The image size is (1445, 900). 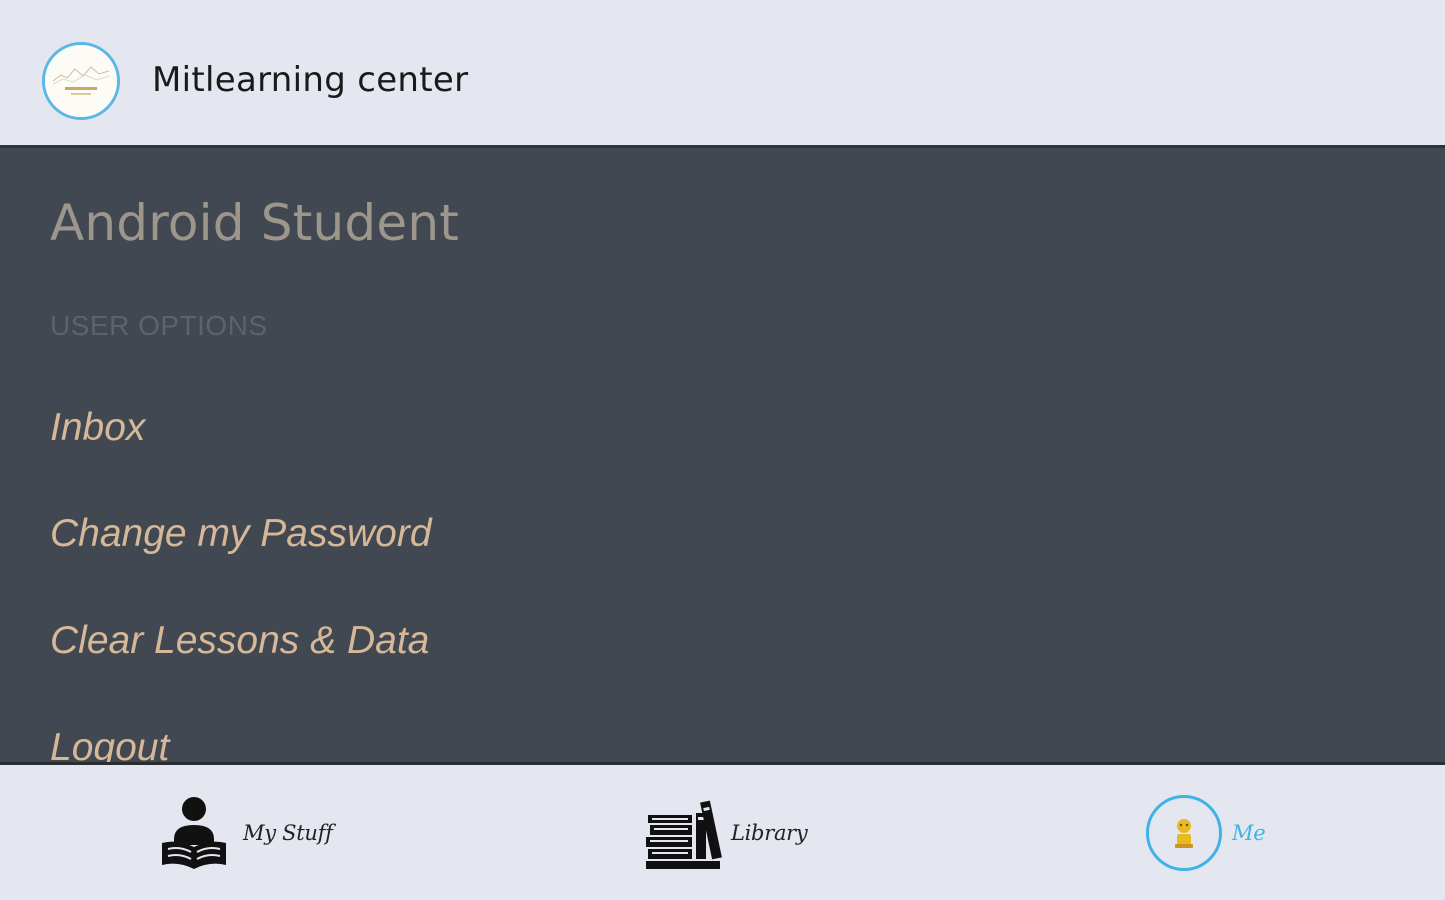 I want to click on center-name: Mitlearning center, so click(x=310, y=80).